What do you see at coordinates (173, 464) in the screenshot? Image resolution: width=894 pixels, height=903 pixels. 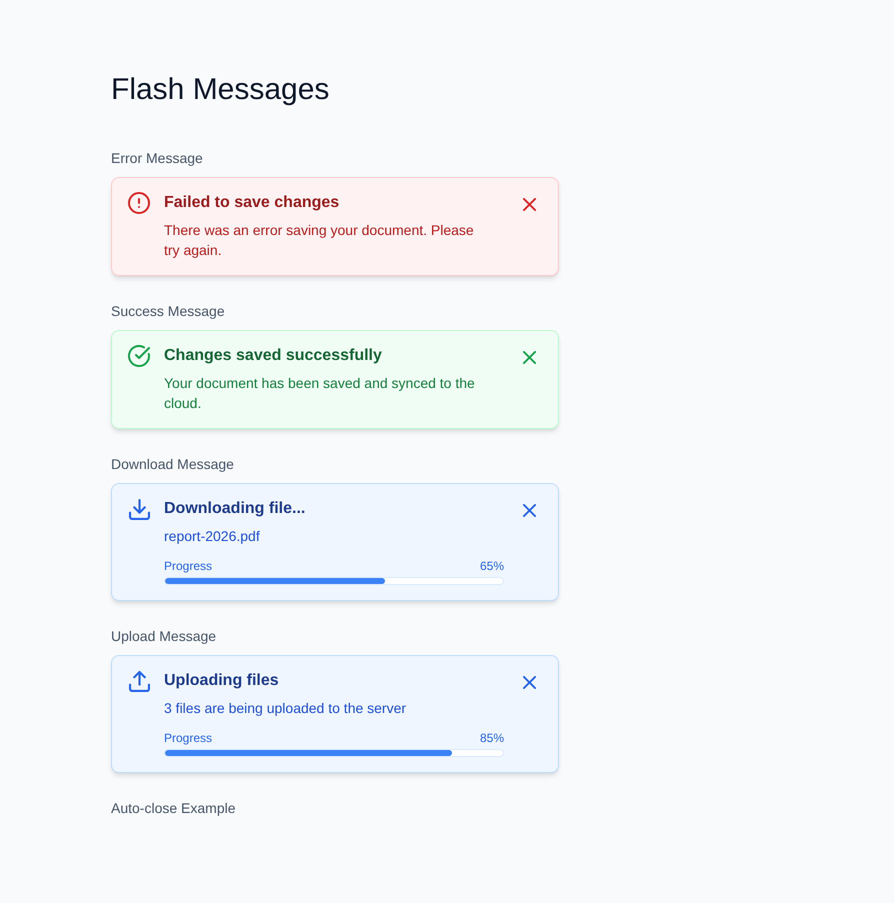 I see `section-label: Download Message` at bounding box center [173, 464].